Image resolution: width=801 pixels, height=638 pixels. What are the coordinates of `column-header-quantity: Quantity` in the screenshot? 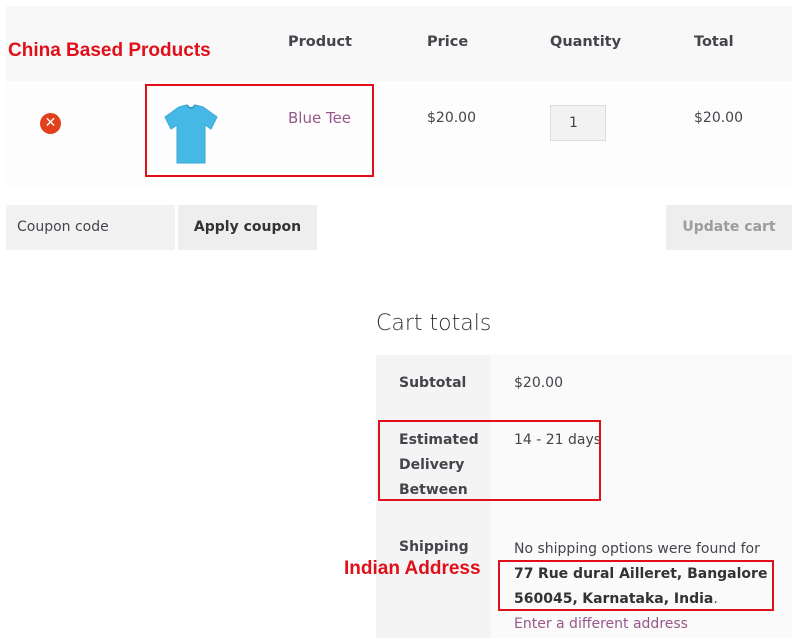 It's located at (586, 42).